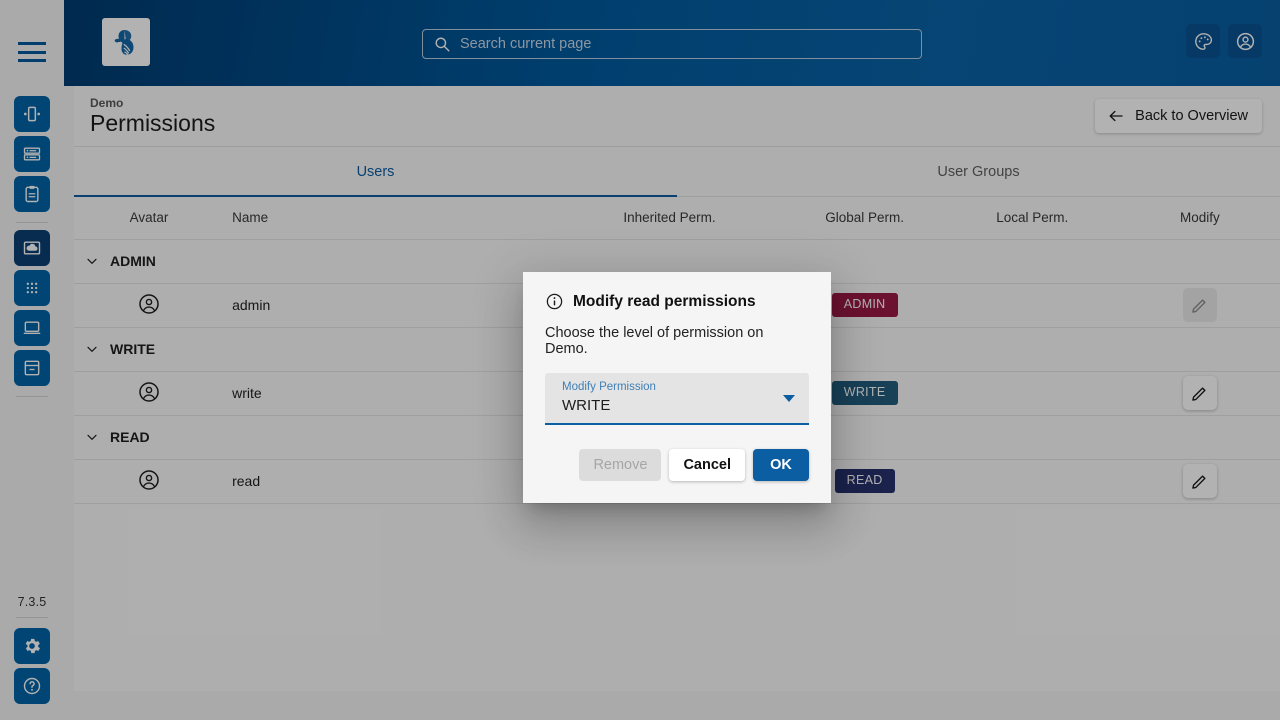 Image resolution: width=1280 pixels, height=720 pixels. I want to click on remove-button: Remove, so click(620, 465).